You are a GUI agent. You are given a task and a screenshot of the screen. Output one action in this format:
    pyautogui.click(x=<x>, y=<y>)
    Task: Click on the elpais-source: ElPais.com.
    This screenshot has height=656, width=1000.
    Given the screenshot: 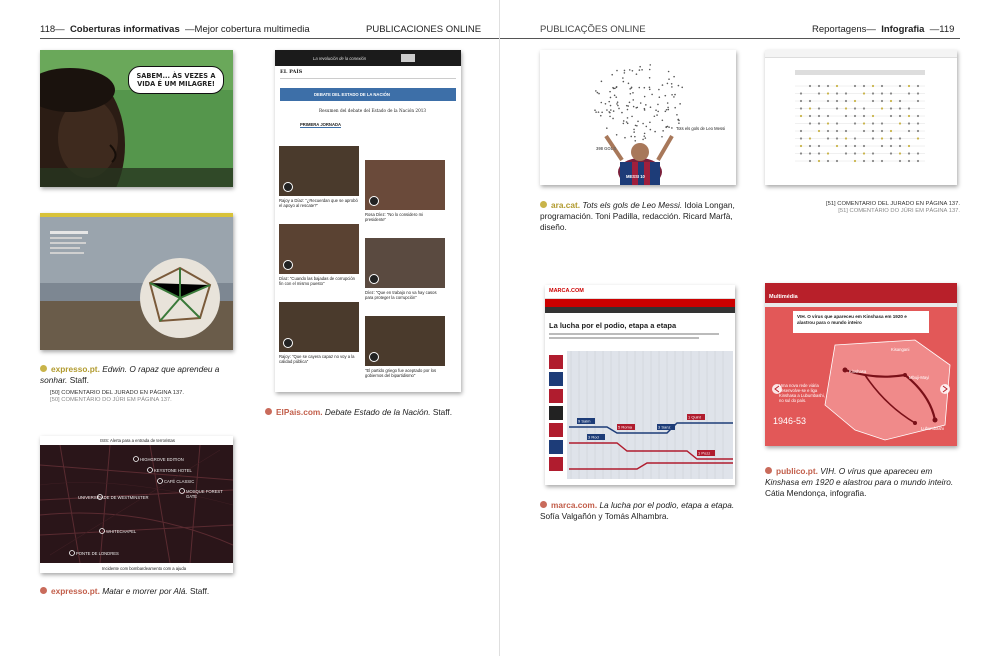 What is the action you would take?
    pyautogui.click(x=299, y=412)
    